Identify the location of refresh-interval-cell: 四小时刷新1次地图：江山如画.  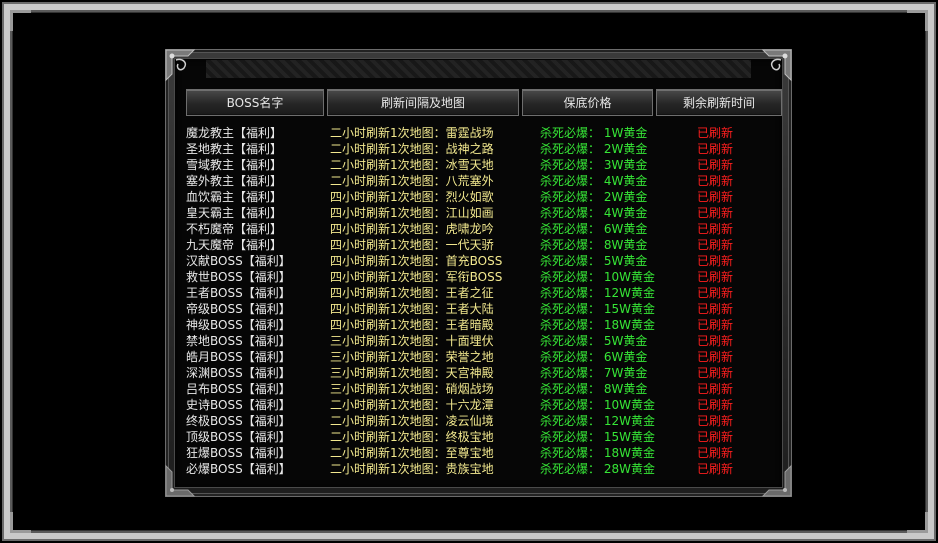
(412, 213).